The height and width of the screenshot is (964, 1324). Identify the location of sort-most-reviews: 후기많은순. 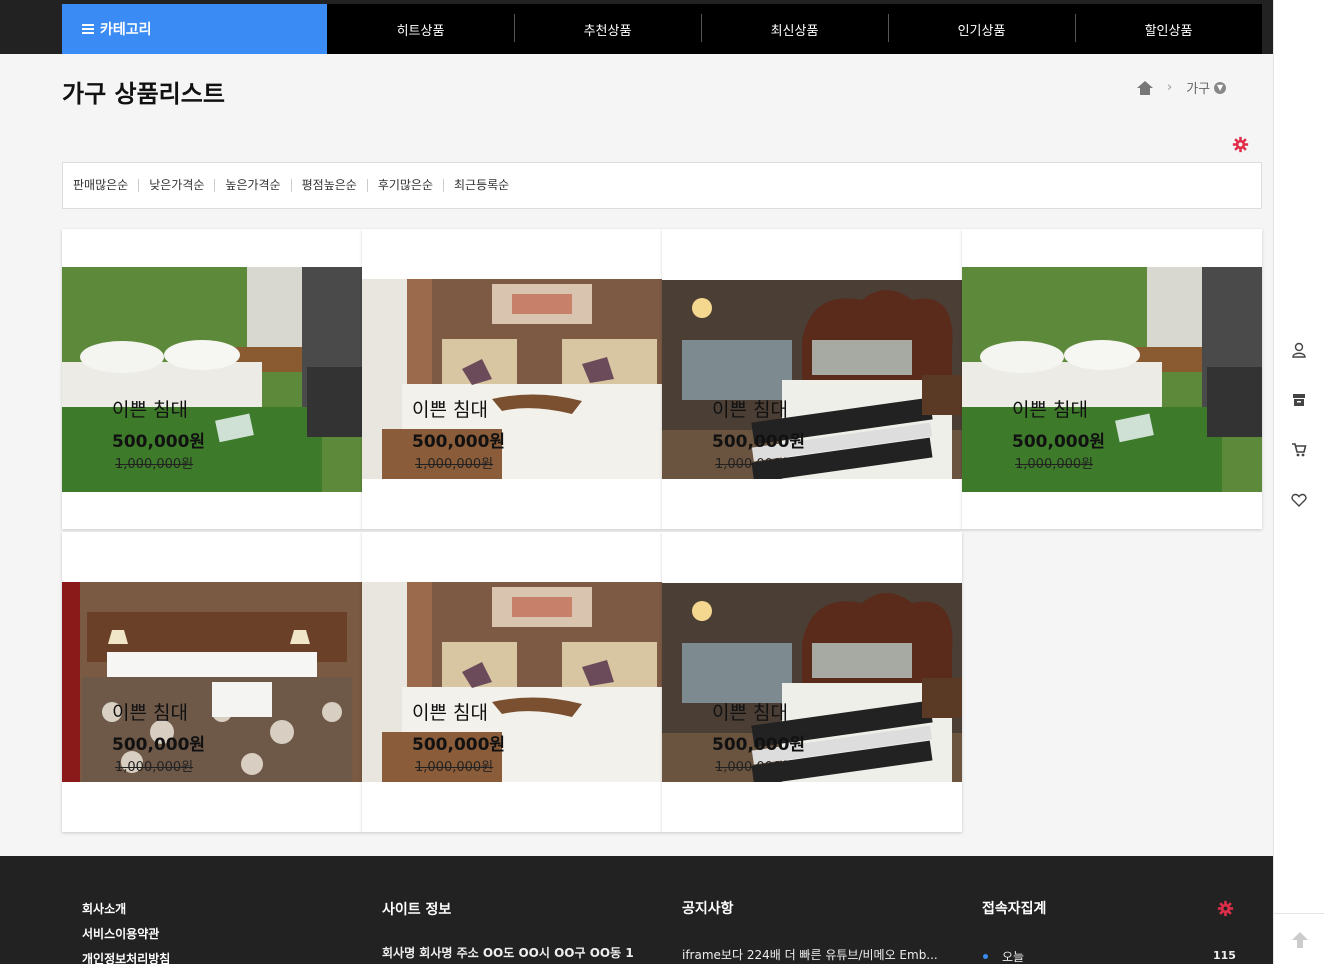
(404, 185).